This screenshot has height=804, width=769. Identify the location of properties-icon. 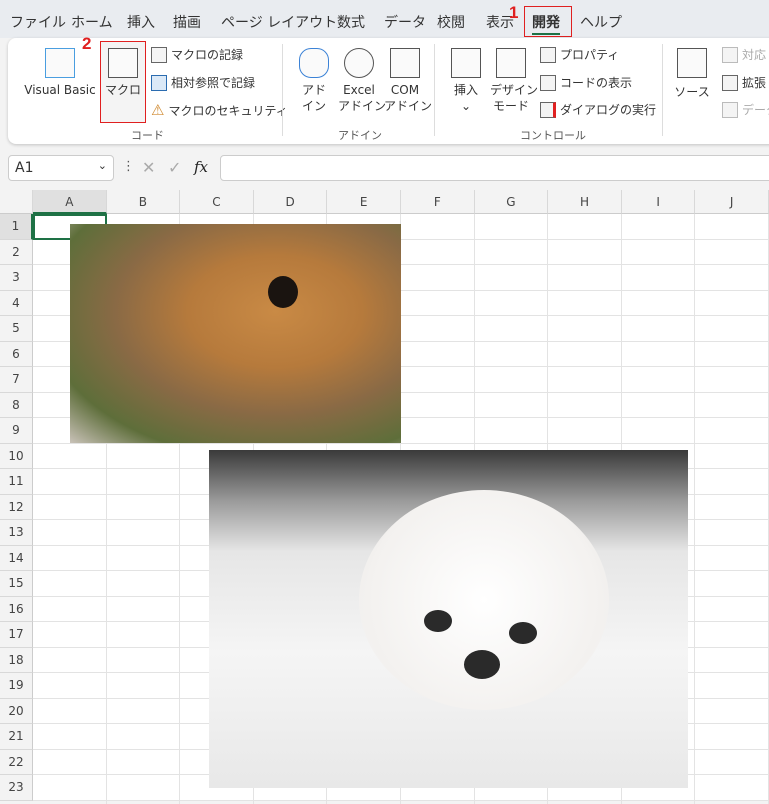
(548, 54).